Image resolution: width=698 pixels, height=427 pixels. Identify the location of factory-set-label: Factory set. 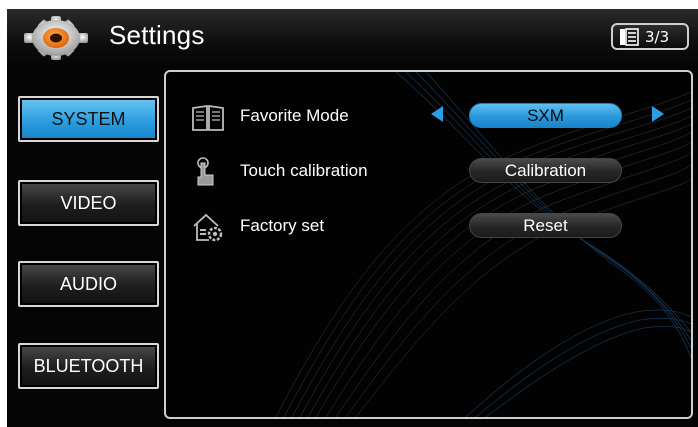
(282, 225).